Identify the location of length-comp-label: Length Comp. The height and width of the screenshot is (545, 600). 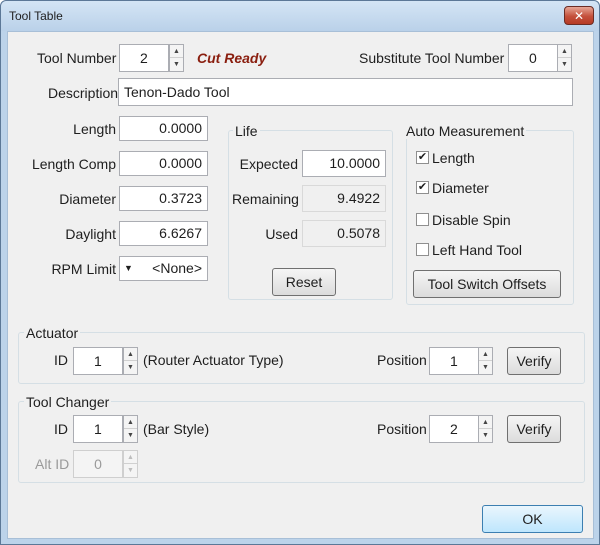
(73, 164).